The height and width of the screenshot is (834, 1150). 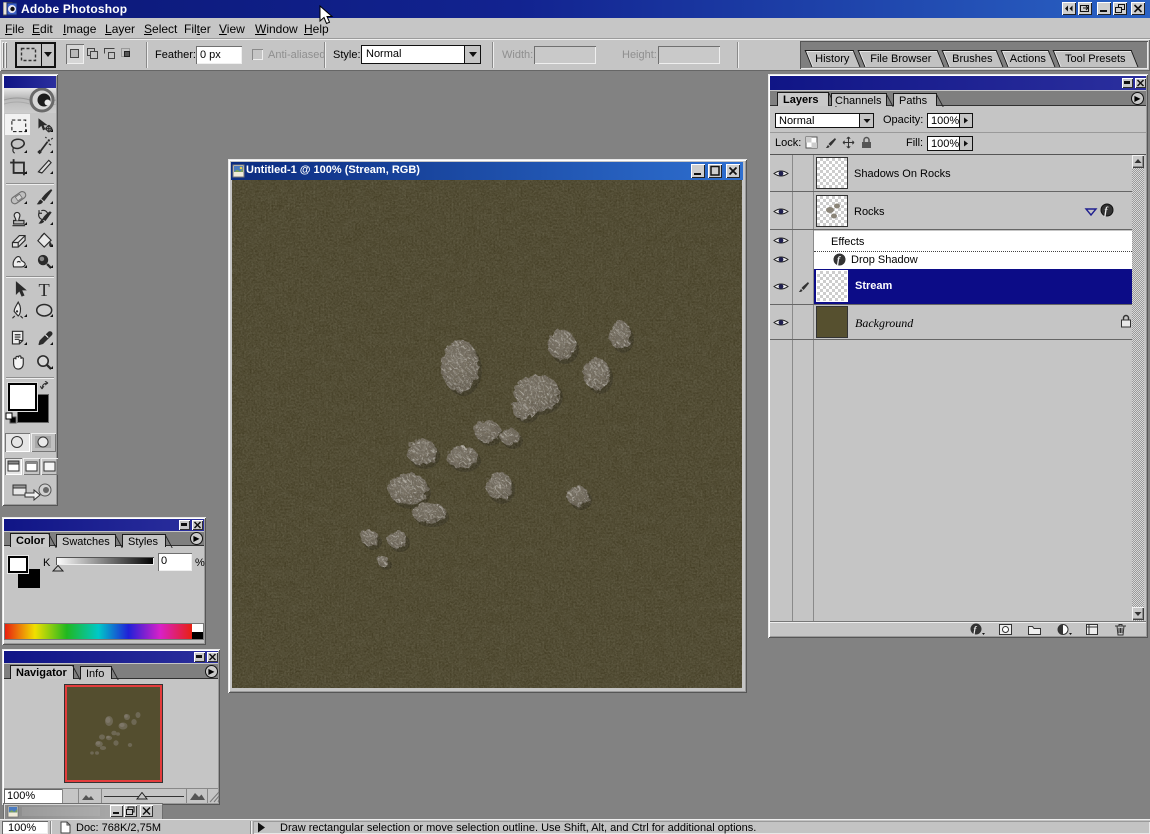 What do you see at coordinates (43, 290) in the screenshot?
I see `svg-text: T` at bounding box center [43, 290].